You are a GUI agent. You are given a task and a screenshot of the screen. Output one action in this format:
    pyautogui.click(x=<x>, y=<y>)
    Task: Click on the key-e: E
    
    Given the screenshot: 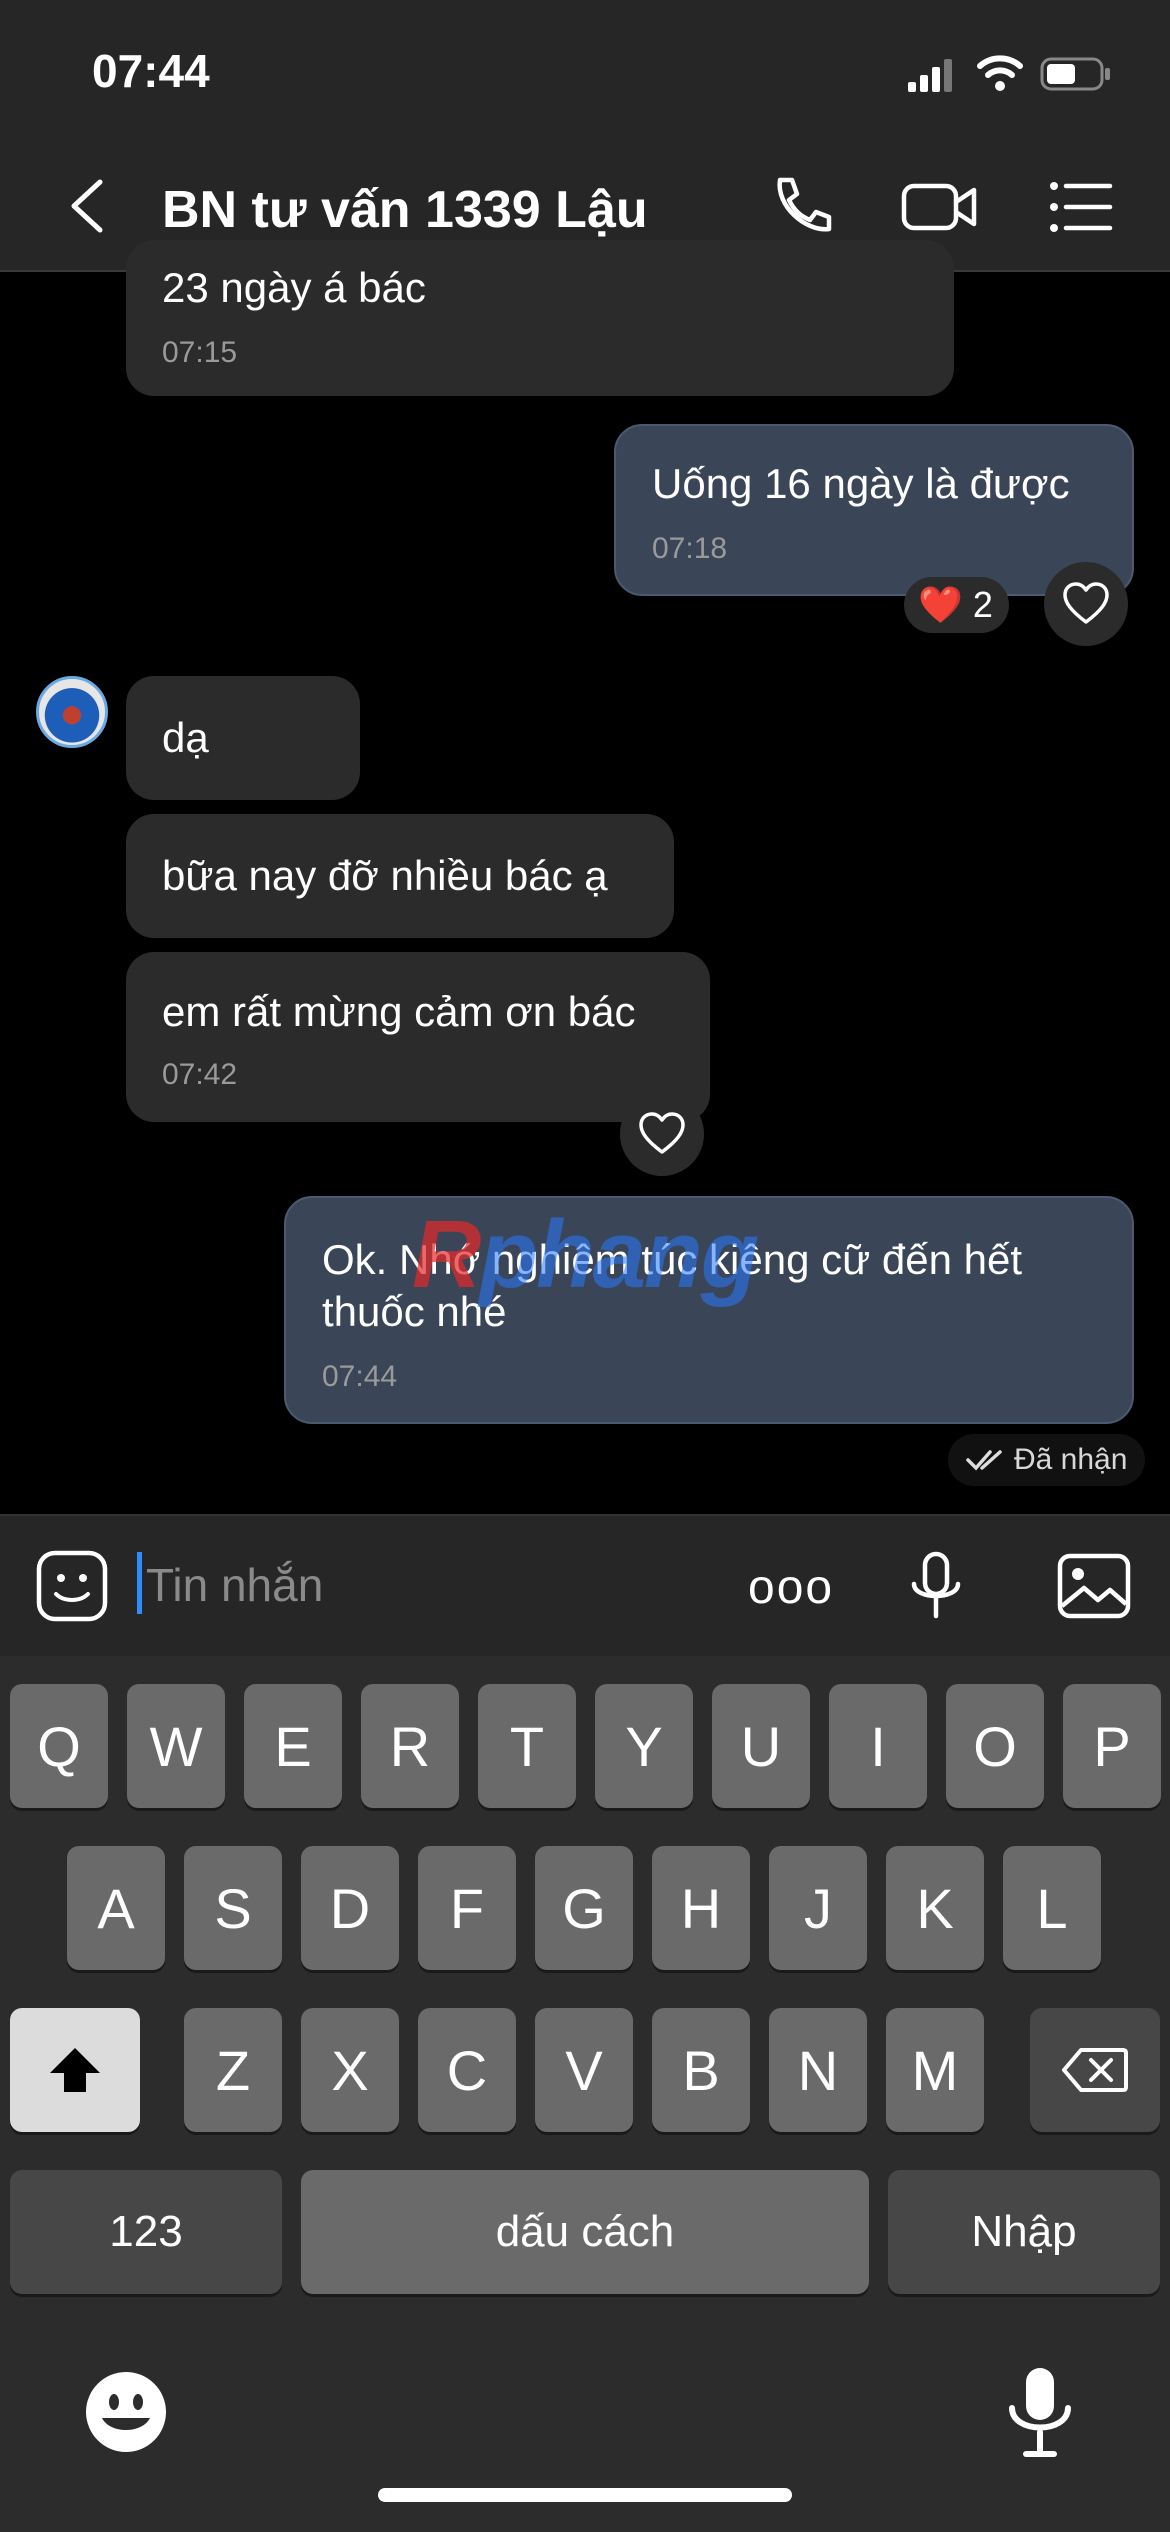 What is the action you would take?
    pyautogui.click(x=293, y=1746)
    